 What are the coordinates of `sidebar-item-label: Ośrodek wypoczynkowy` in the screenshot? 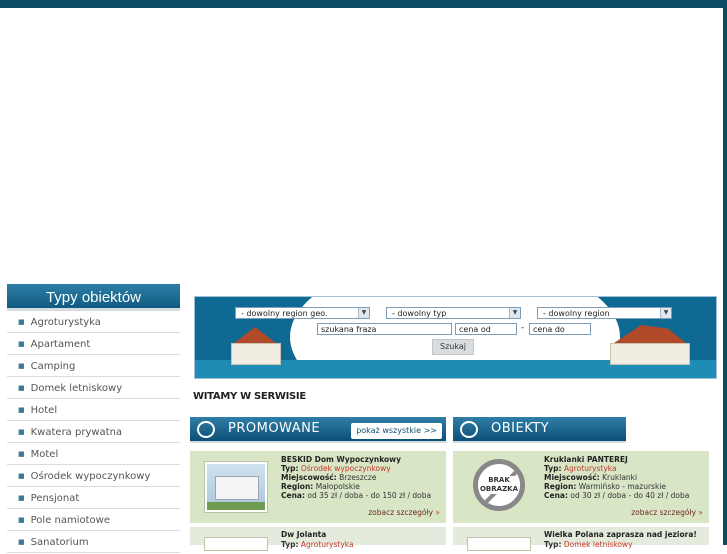 It's located at (90, 476).